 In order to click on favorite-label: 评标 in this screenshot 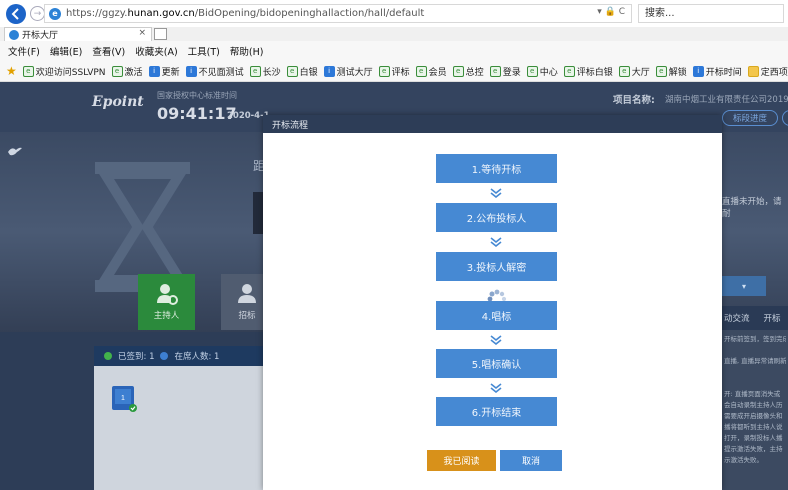, I will do `click(400, 72)`.